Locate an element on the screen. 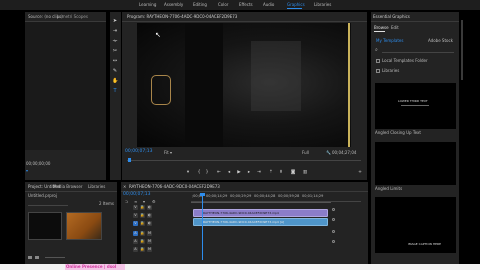 The image size is (480, 270). template-thumbnail-3: IMAGE CAPTION HERE is located at coordinates (415, 225).